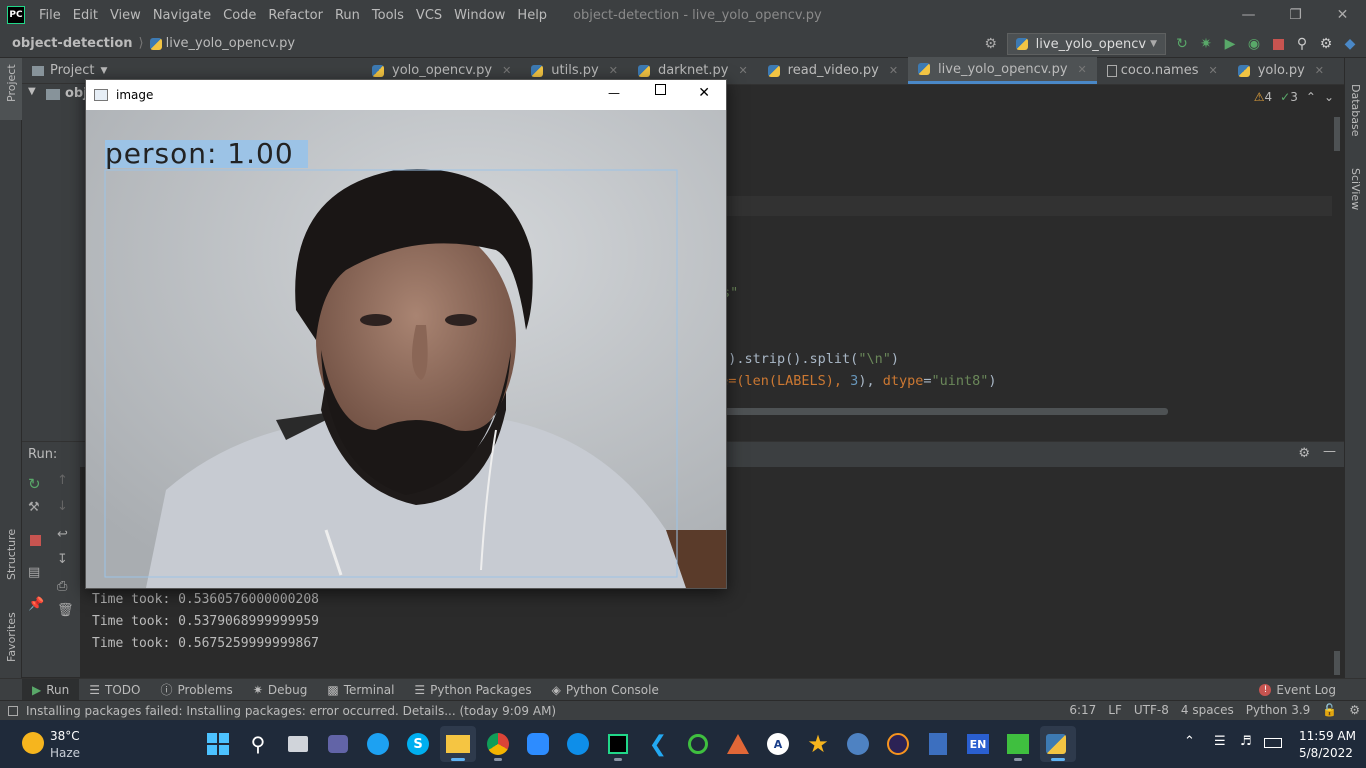 The width and height of the screenshot is (1366, 768). What do you see at coordinates (1086, 44) in the screenshot?
I see `run-config-select: live_yolo_opencv ▼` at bounding box center [1086, 44].